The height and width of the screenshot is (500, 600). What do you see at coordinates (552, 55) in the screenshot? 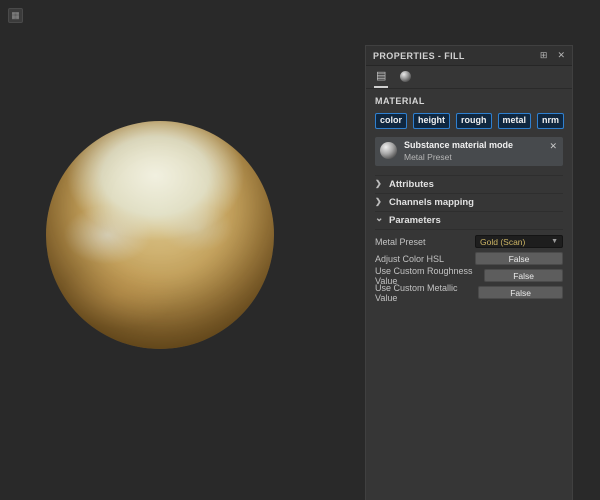
I see `panel-header-actions: ⊞ ✕` at bounding box center [552, 55].